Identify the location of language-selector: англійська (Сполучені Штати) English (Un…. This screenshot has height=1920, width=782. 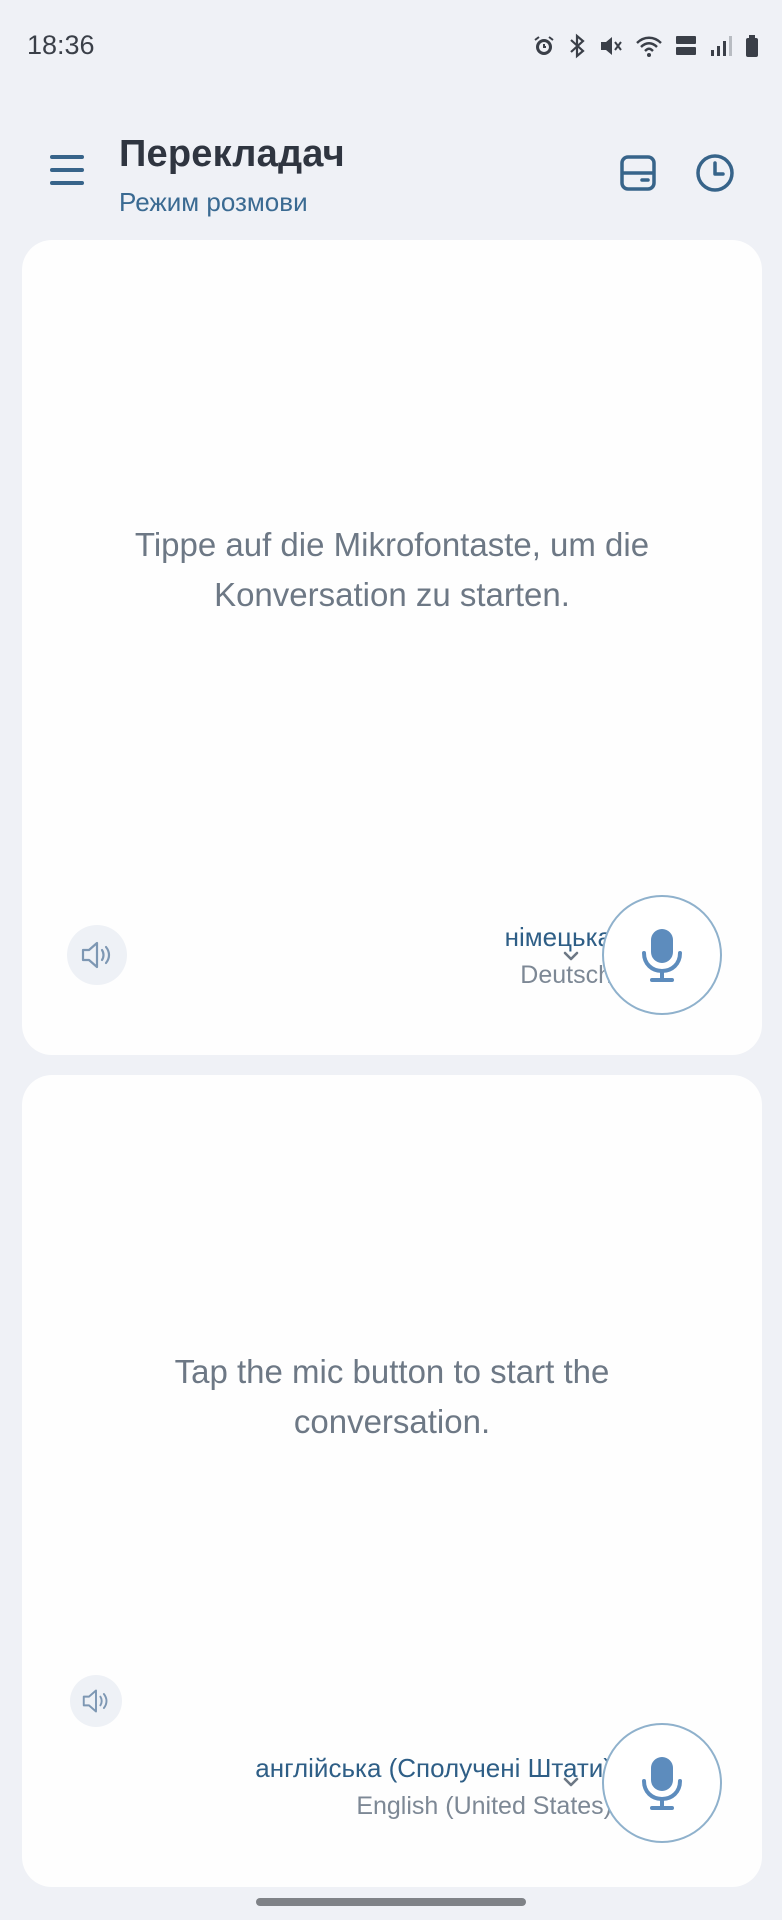
(433, 1787).